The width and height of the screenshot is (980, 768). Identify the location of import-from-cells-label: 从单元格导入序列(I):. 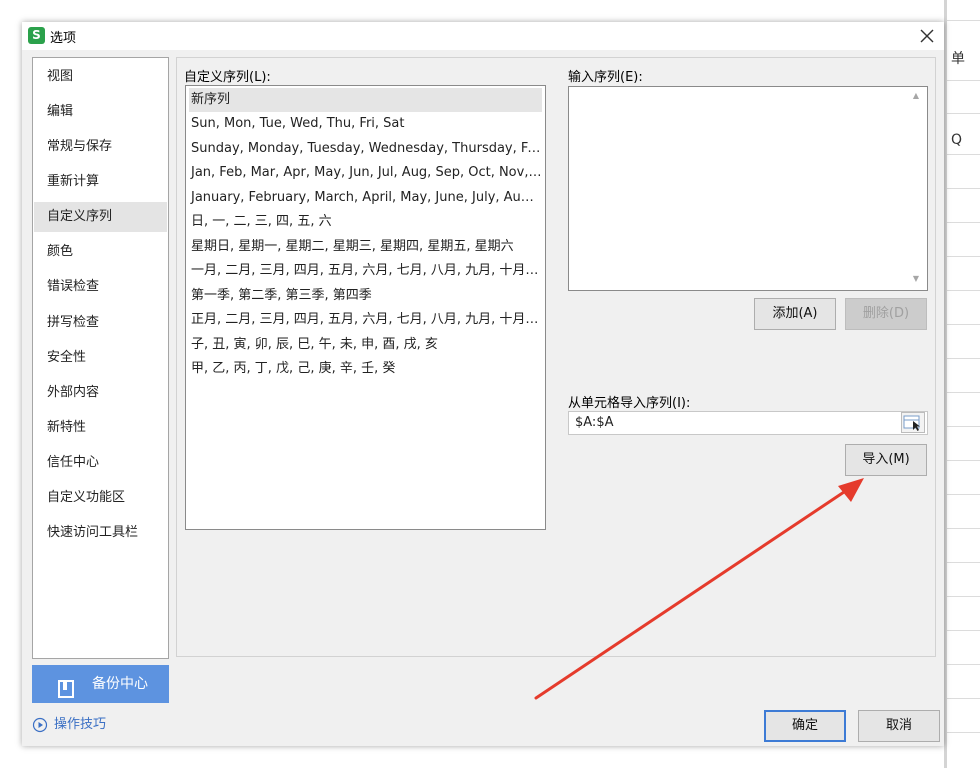
(629, 403).